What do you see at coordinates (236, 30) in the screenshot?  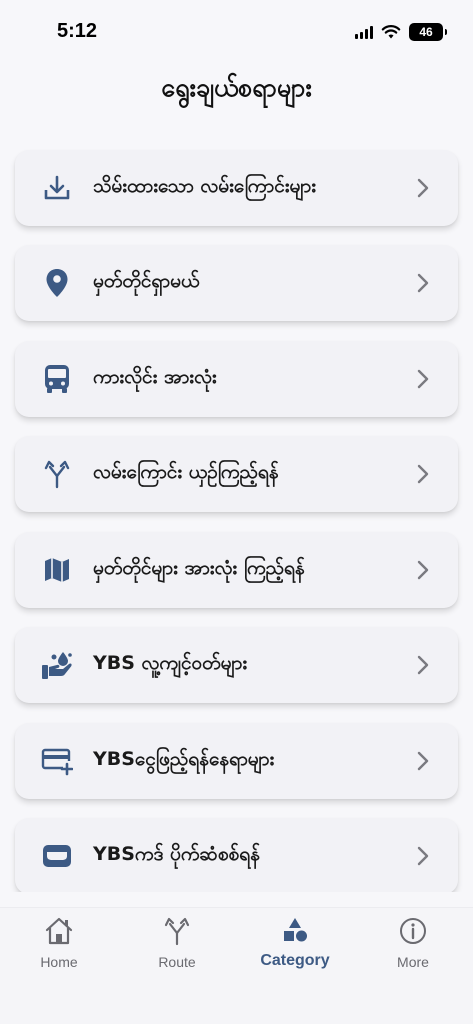 I see `status-bar: 5:12 46` at bounding box center [236, 30].